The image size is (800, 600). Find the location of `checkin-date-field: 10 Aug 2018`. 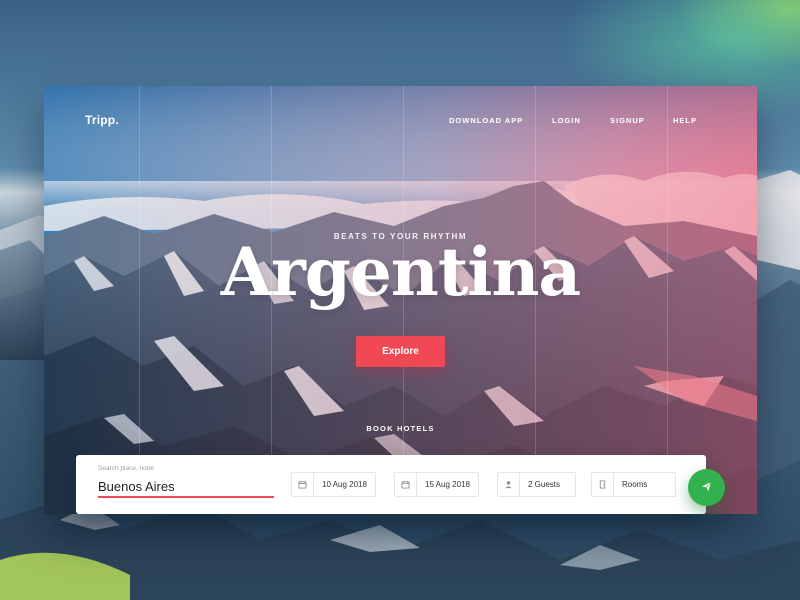

checkin-date-field: 10 Aug 2018 is located at coordinates (333, 484).